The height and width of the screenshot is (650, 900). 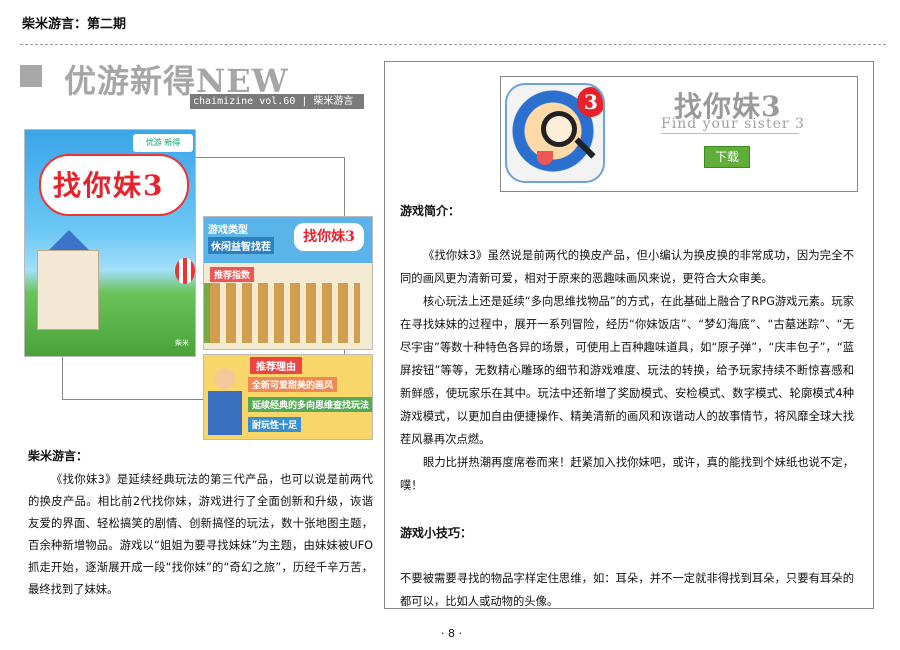 I want to click on game-screenshot-info: 游戏类型 休闲益智找茬 找你妹3 推荐指数, so click(x=288, y=283).